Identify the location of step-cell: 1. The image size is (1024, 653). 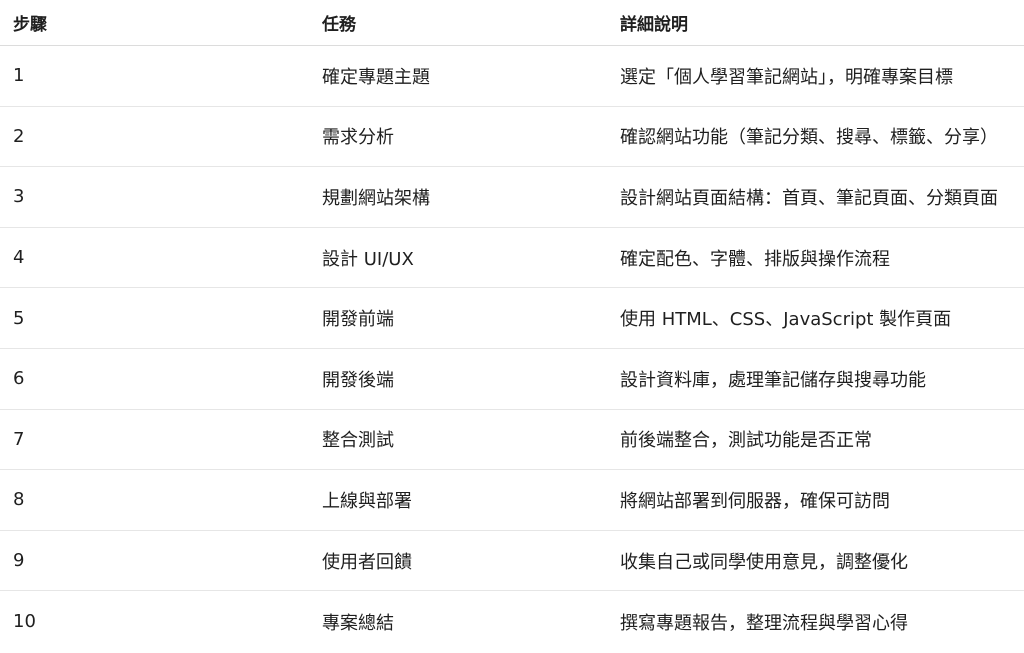
(19, 76).